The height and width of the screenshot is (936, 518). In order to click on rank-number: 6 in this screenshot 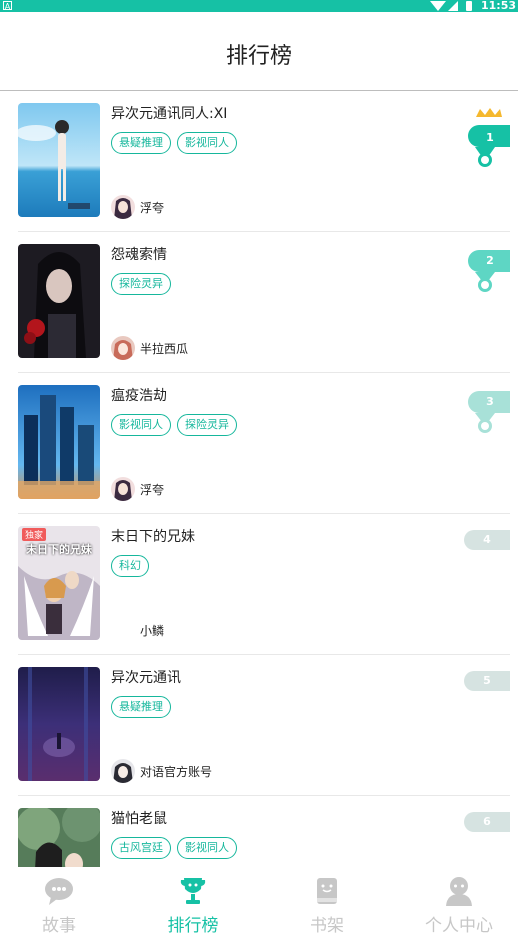, I will do `click(487, 822)`.